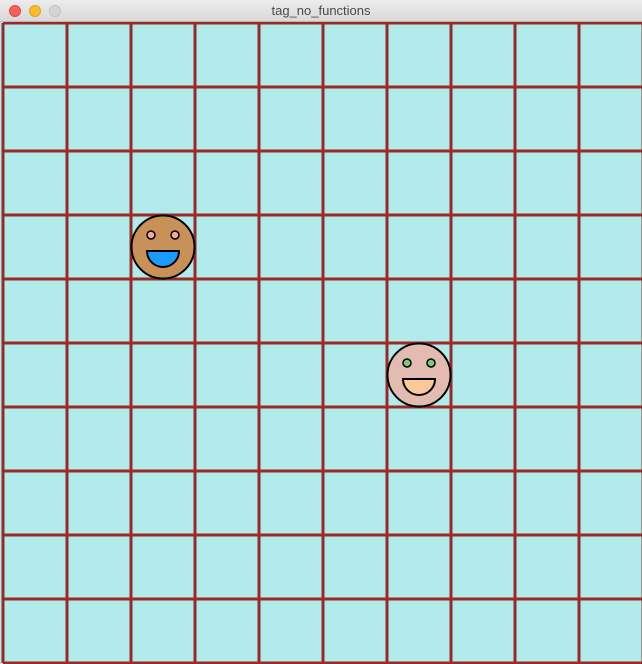 The height and width of the screenshot is (664, 642). What do you see at coordinates (151, 235) in the screenshot?
I see `brown-face-left-eye` at bounding box center [151, 235].